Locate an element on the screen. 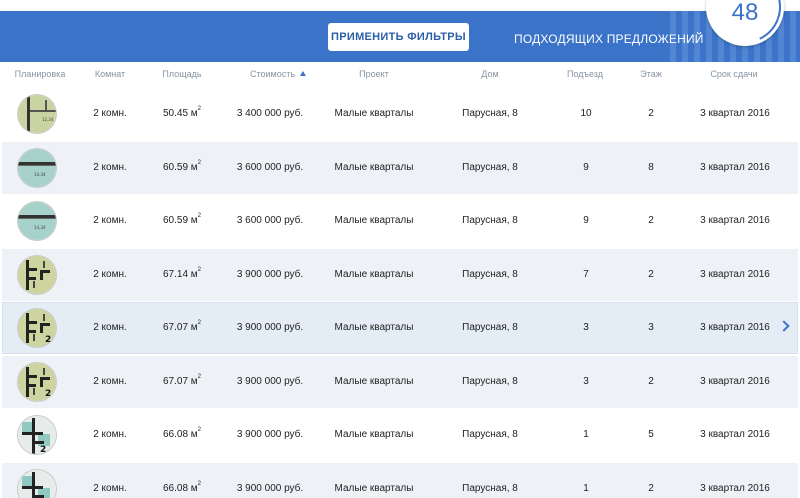 The height and width of the screenshot is (498, 800). column-header-deadline: Срок сдачи is located at coordinates (733, 74).